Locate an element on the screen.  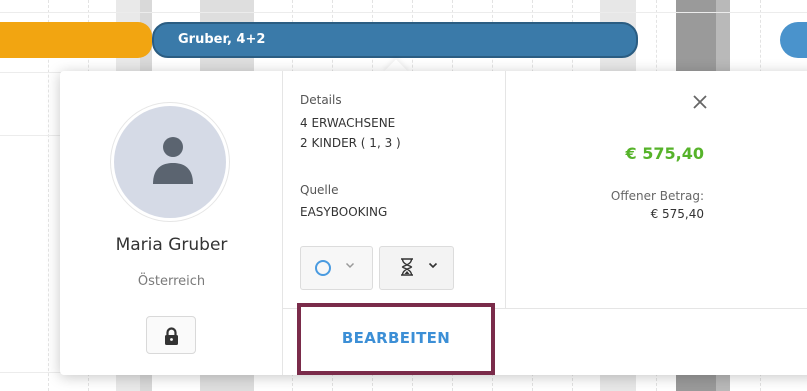
avatar is located at coordinates (170, 162).